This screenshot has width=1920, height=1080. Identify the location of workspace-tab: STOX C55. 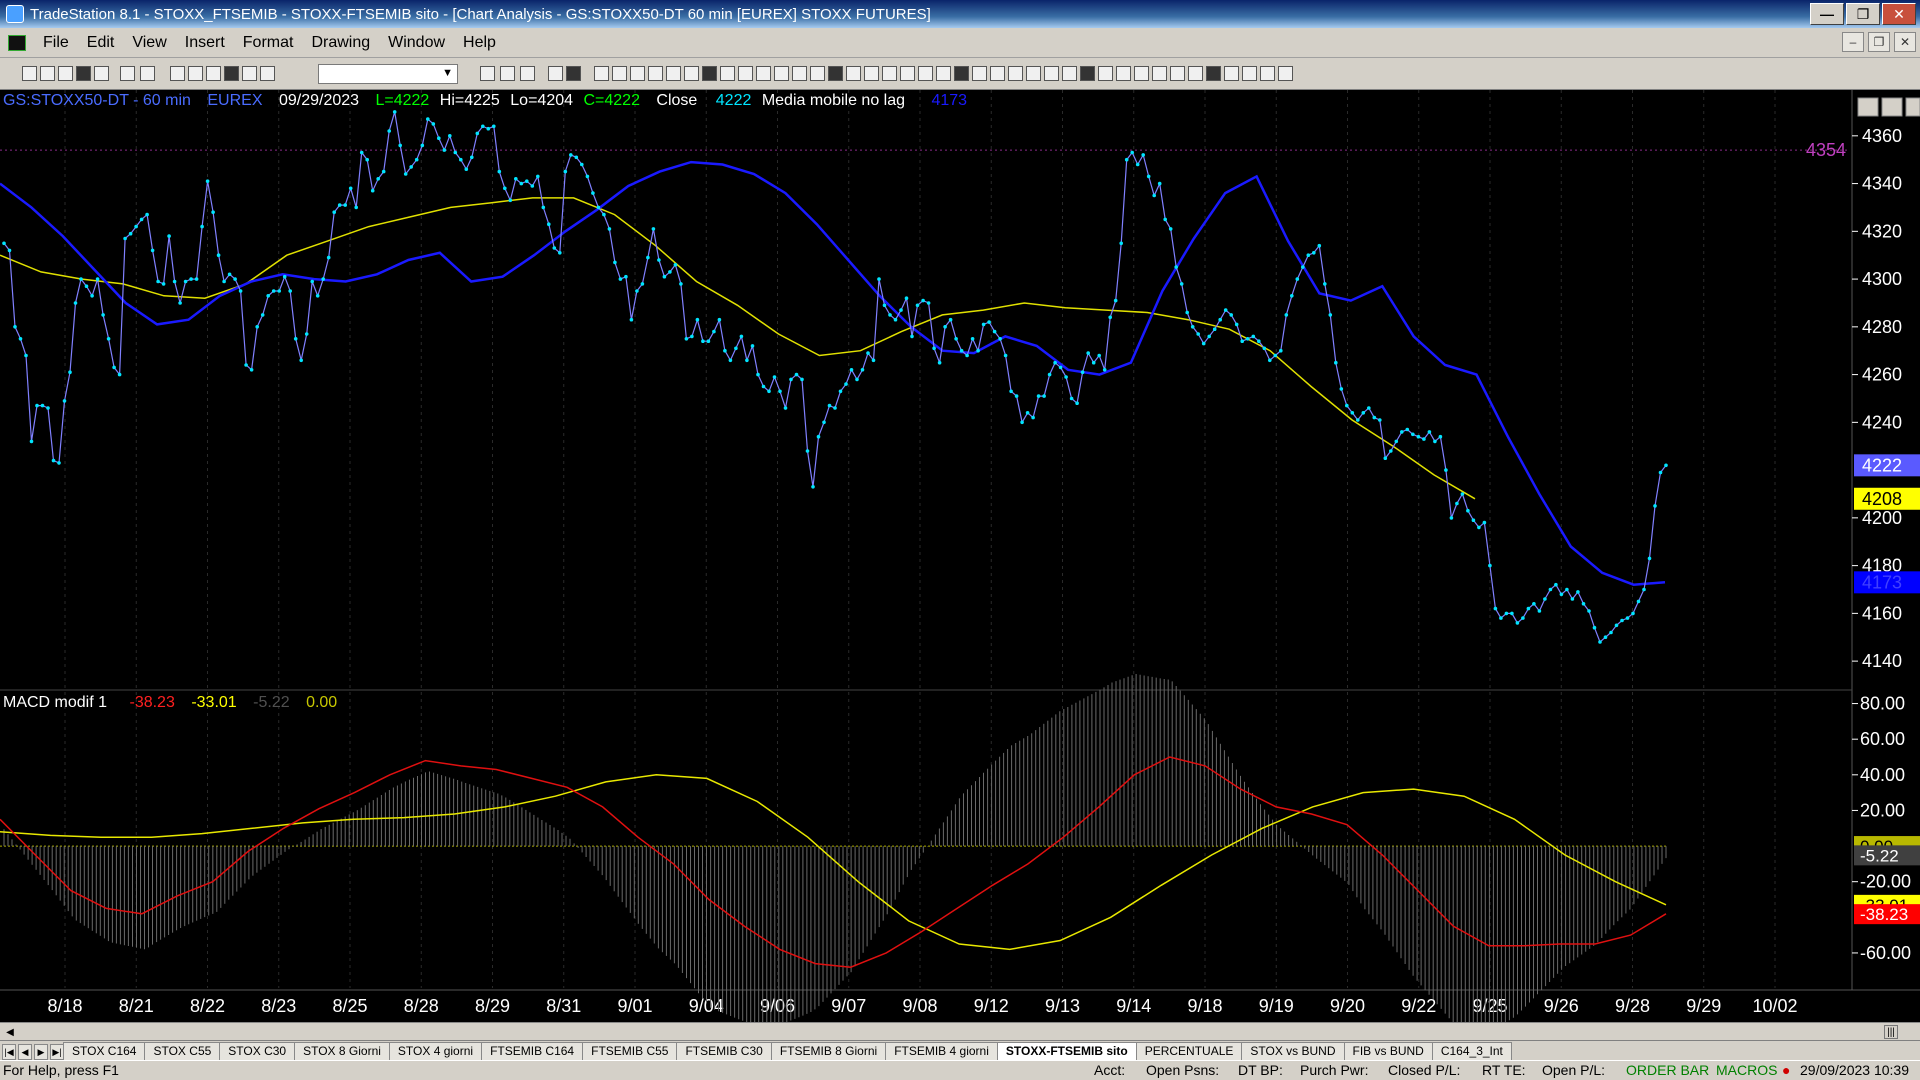
(182, 1051).